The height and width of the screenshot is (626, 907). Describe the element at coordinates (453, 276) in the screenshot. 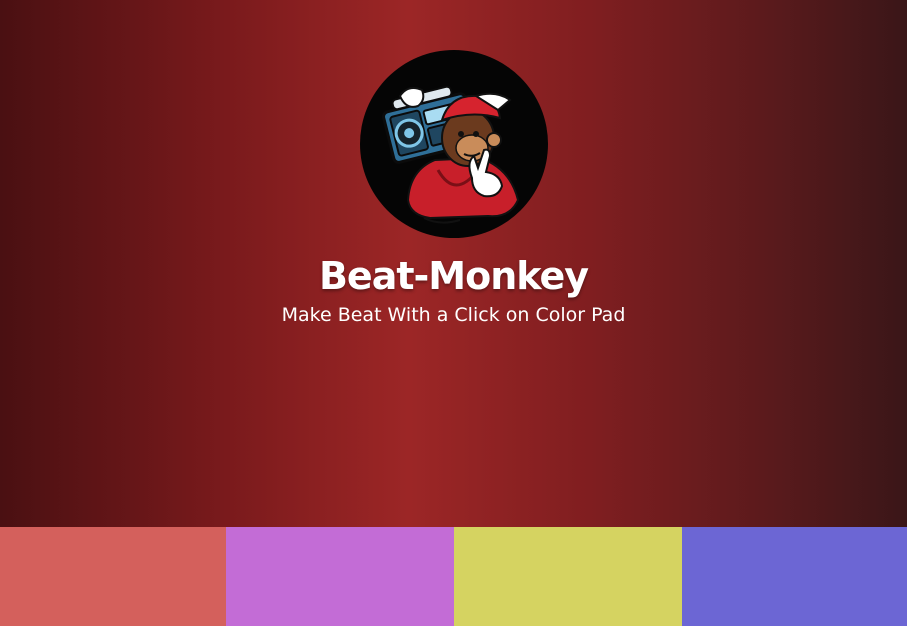

I see `app-title: Beat-Monkey` at that location.